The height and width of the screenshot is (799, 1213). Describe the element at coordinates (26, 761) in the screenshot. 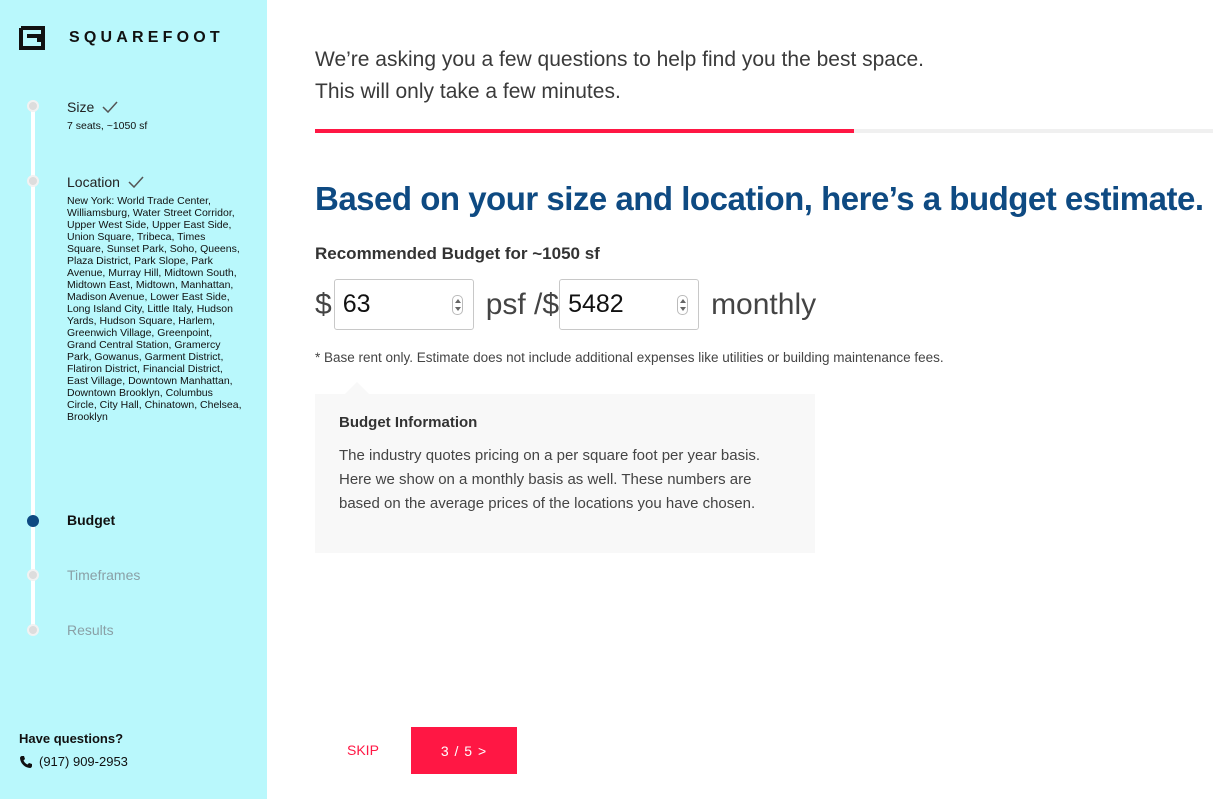

I see `phone-icon` at that location.